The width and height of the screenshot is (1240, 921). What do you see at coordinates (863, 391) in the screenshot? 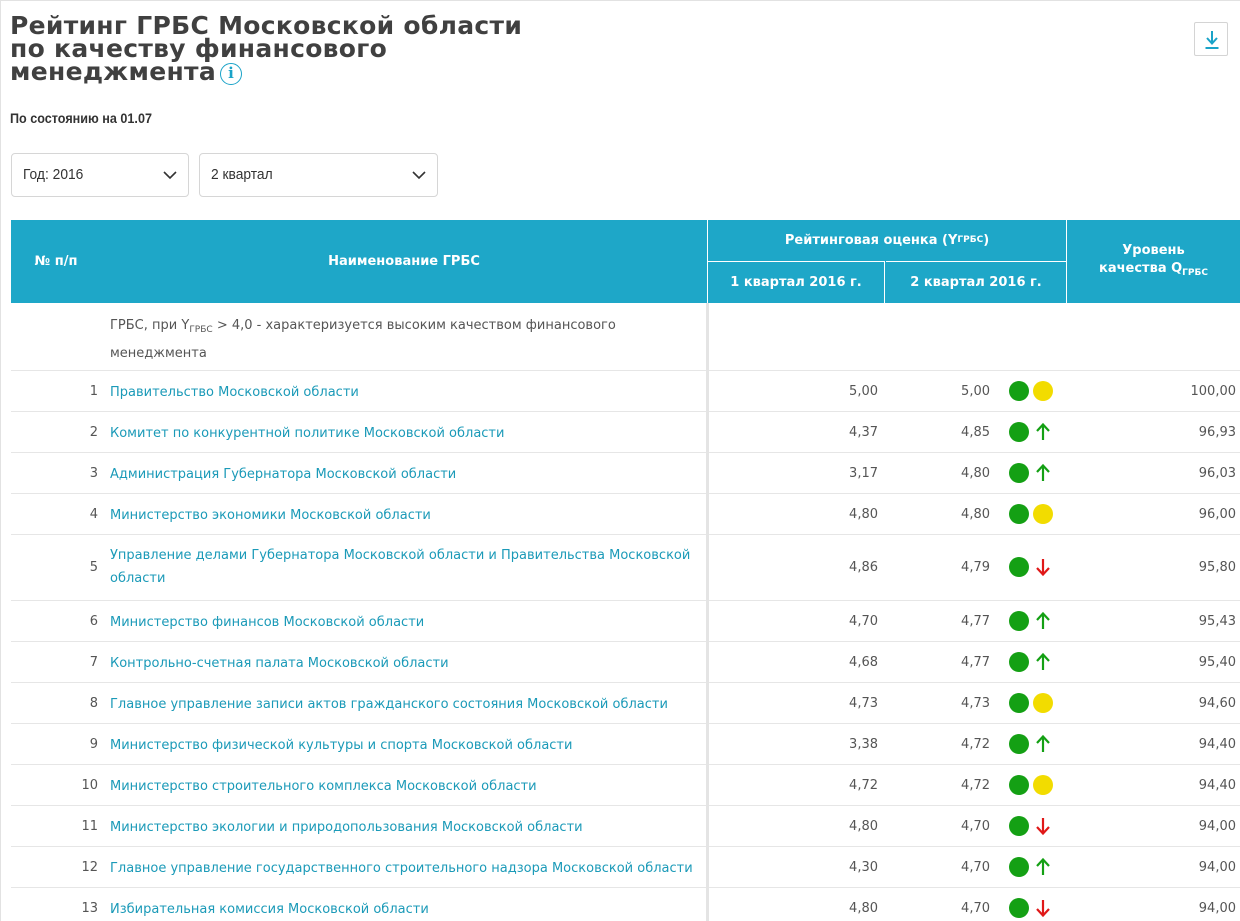
I see `q1-score: 5,00` at bounding box center [863, 391].